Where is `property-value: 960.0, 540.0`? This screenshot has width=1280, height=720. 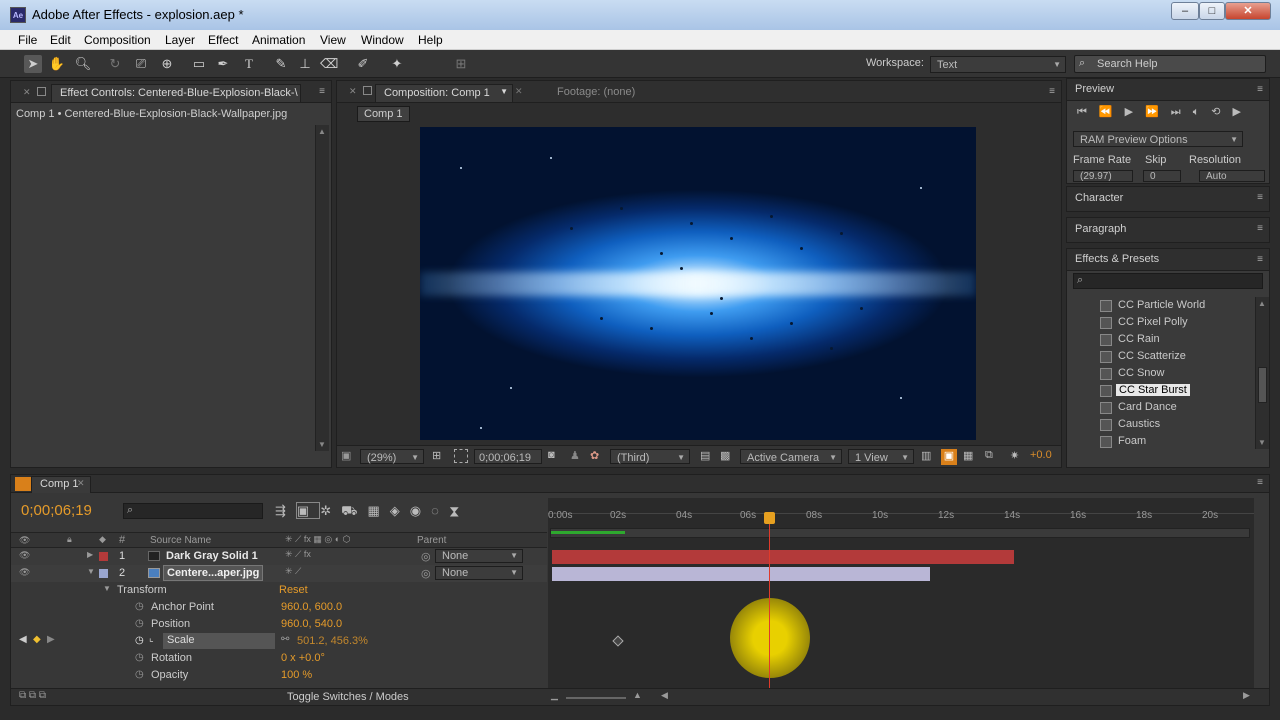
property-value: 960.0, 540.0 is located at coordinates (311, 624).